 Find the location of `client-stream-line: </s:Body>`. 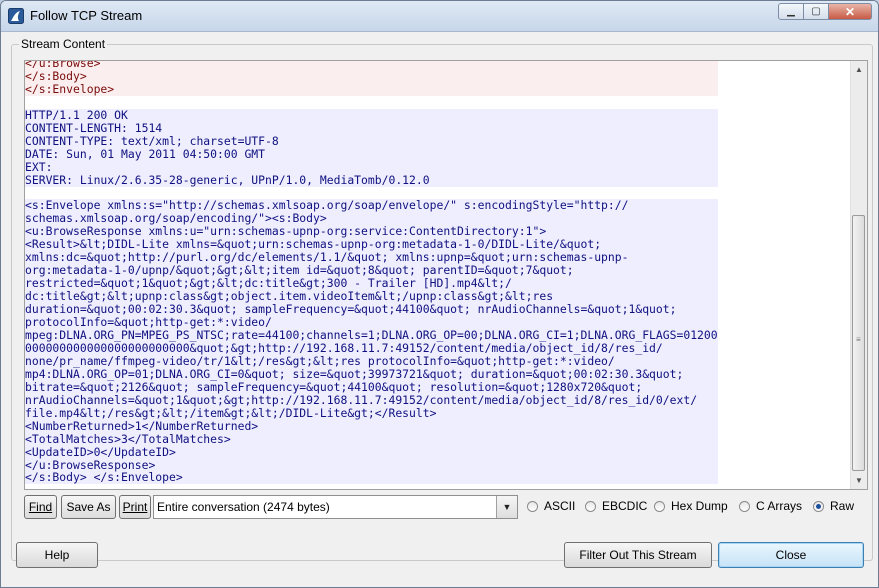

client-stream-line: </s:Body> is located at coordinates (371, 76).